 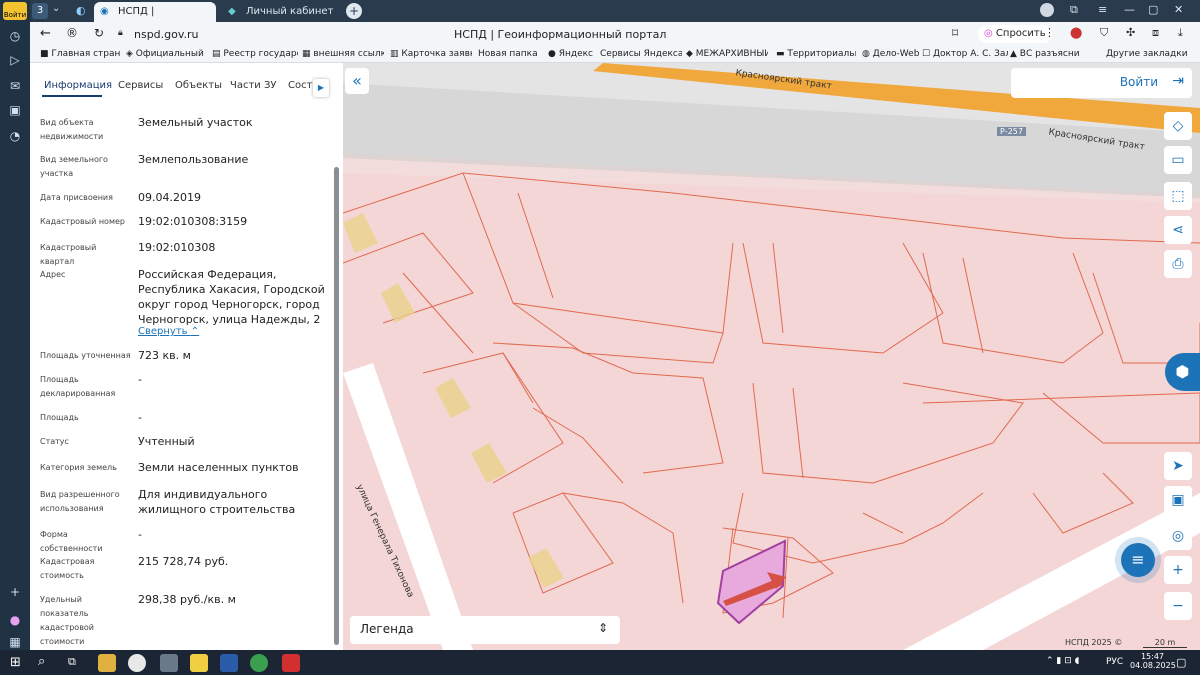 What do you see at coordinates (78, 467) in the screenshot?
I see `field-label: Категория земель` at bounding box center [78, 467].